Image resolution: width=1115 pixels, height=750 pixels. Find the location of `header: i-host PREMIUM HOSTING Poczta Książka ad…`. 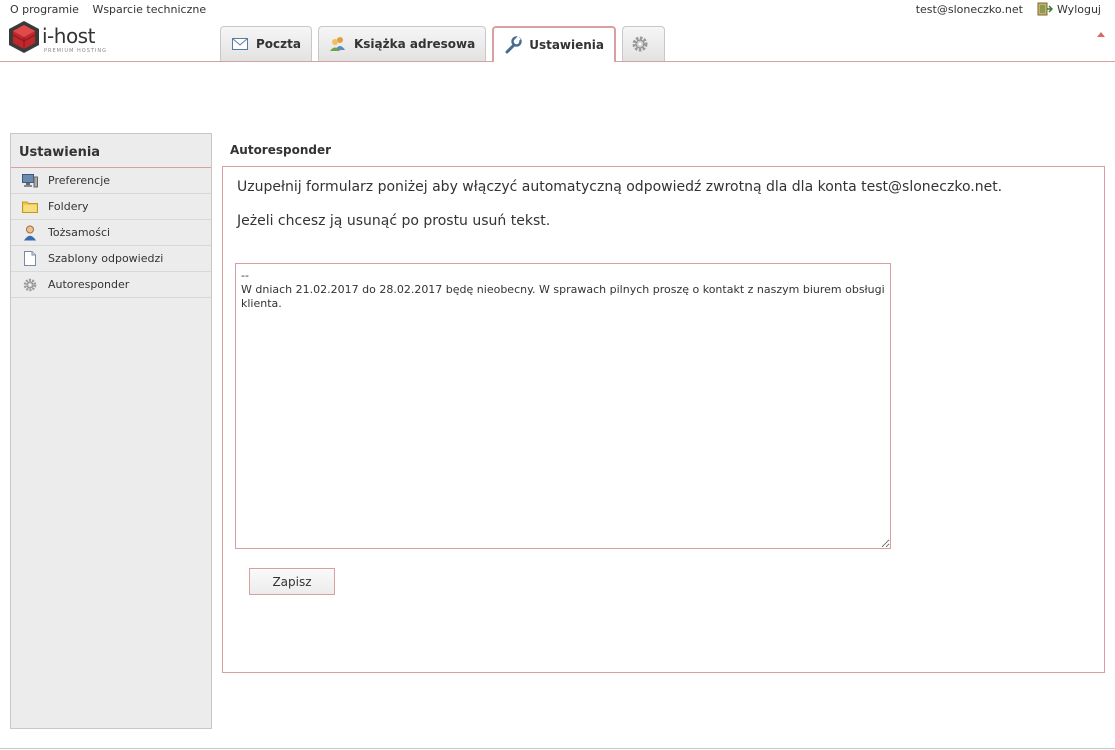

header: i-host PREMIUM HOSTING Poczta Książka ad… is located at coordinates (557, 40).